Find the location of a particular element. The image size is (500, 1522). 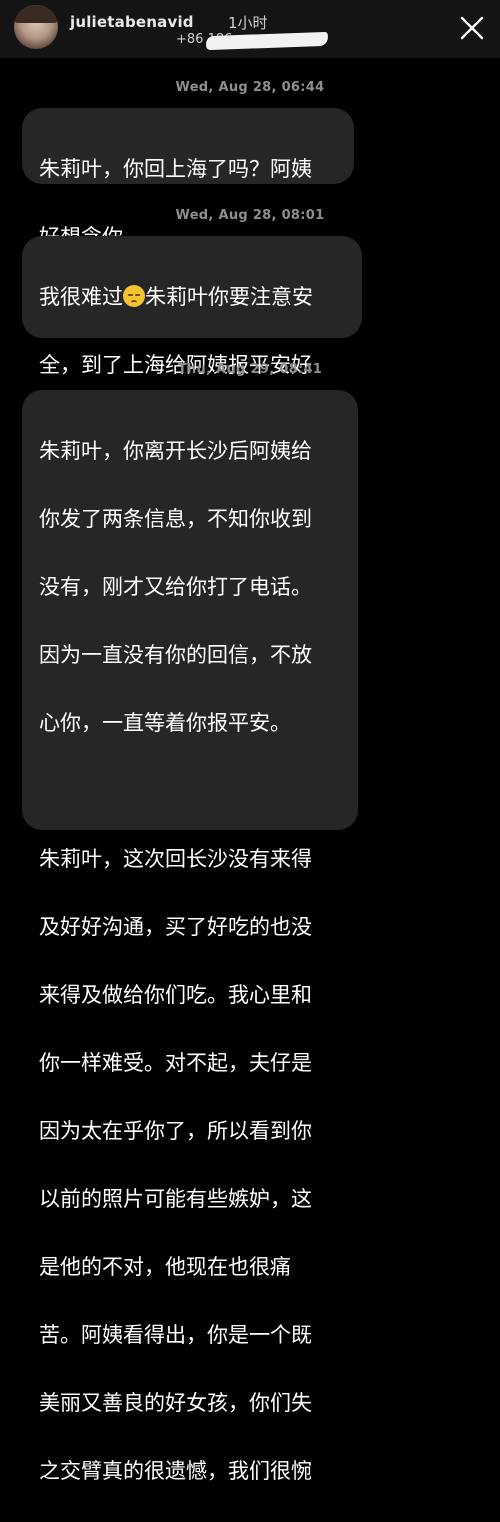

message-line: 我很难过 朱莉叶你要注意安 is located at coordinates (192, 297).